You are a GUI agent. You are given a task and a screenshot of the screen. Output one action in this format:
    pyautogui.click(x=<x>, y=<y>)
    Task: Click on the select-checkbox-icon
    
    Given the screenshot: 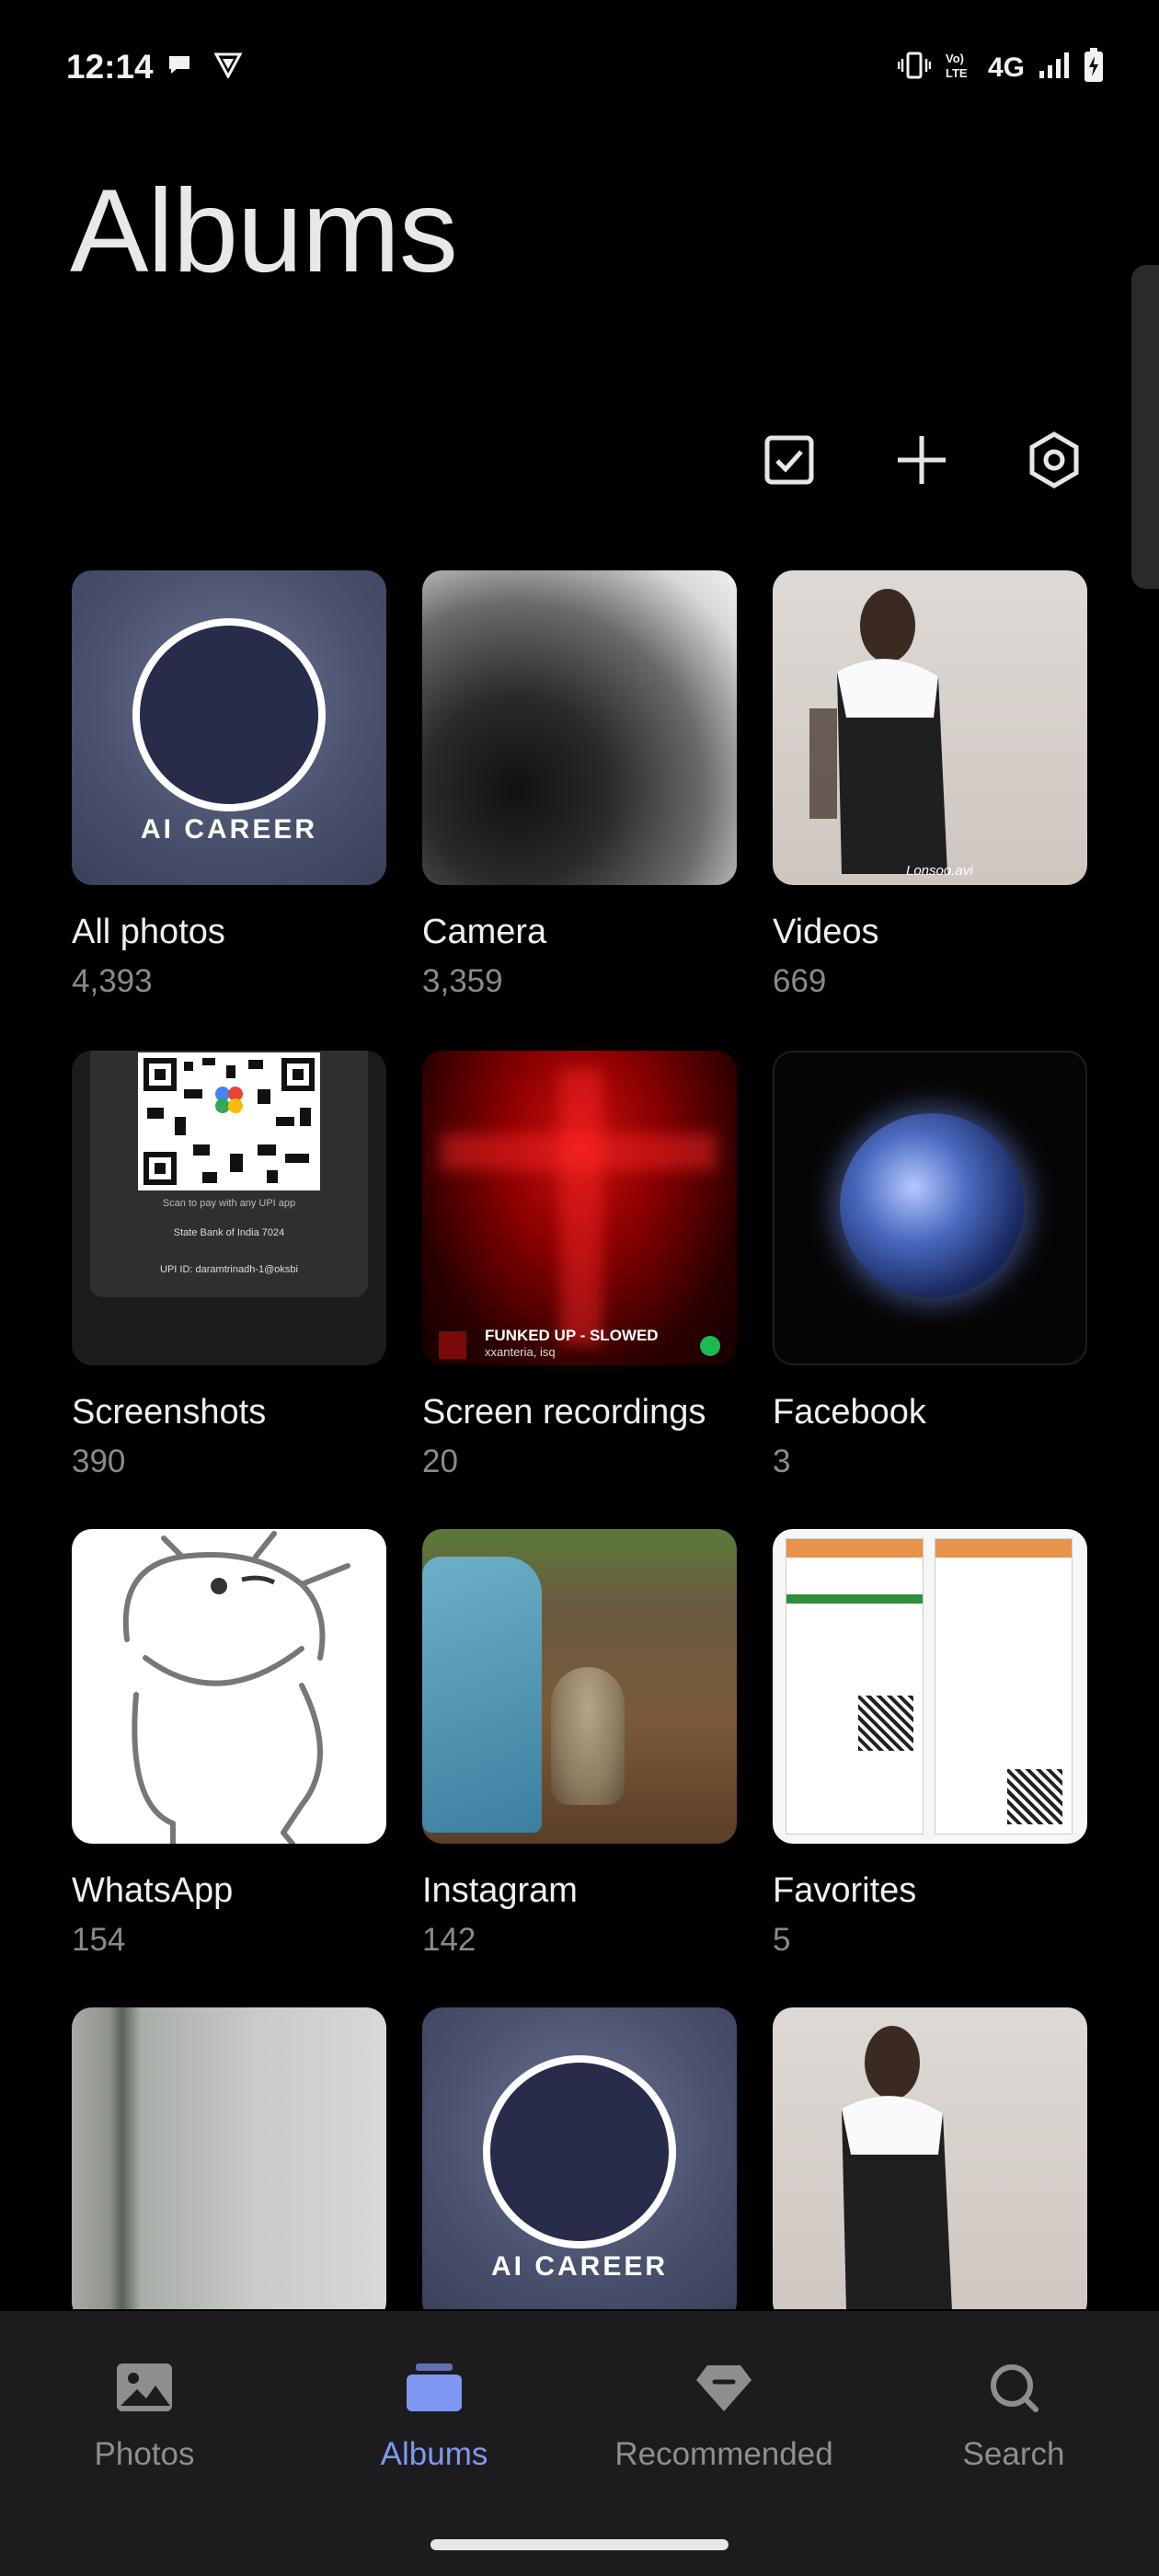 What is the action you would take?
    pyautogui.click(x=789, y=462)
    